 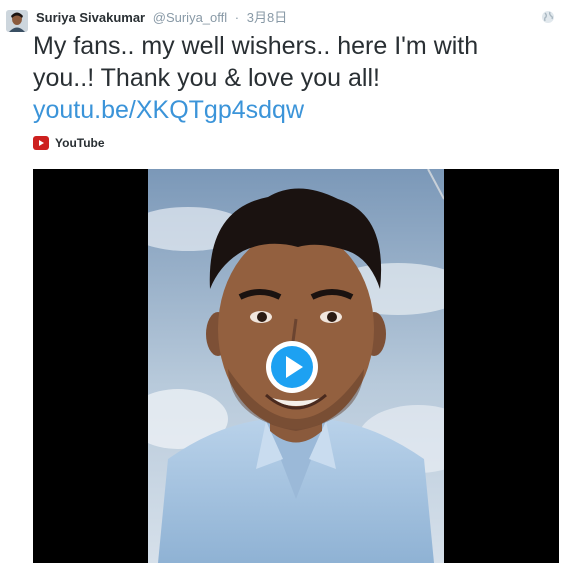 What do you see at coordinates (196, 17) in the screenshot?
I see `handle-user: Suriya_offl` at bounding box center [196, 17].